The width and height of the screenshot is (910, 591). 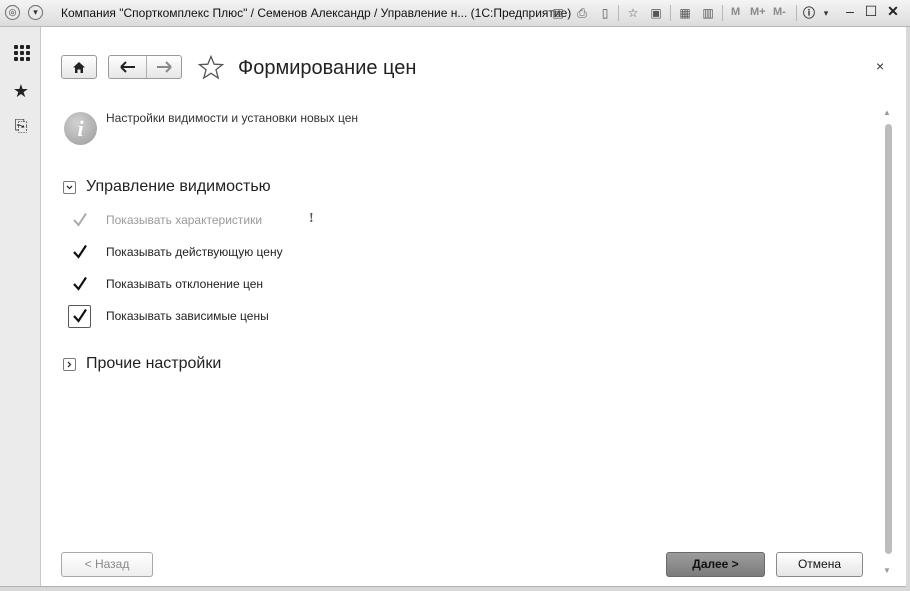 What do you see at coordinates (20, 308) in the screenshot?
I see `left-navigation-panel` at bounding box center [20, 308].